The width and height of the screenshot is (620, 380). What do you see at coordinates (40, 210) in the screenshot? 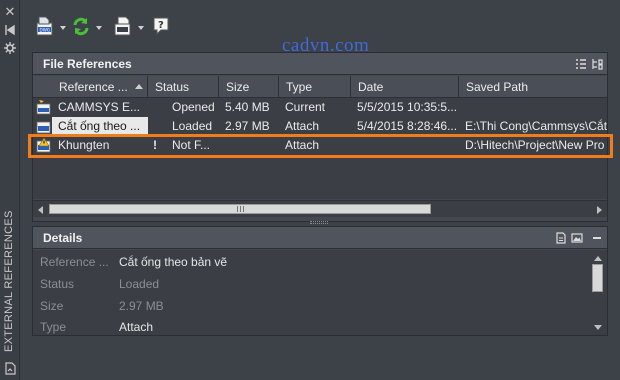
I see `scroll-left-icon` at bounding box center [40, 210].